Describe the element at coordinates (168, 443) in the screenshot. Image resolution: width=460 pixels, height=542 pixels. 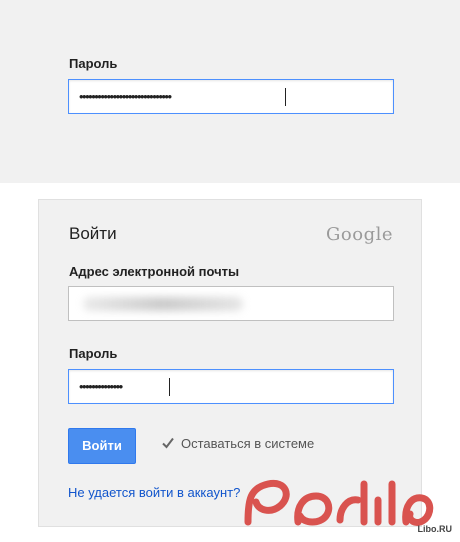
I see `checkmark-icon` at that location.